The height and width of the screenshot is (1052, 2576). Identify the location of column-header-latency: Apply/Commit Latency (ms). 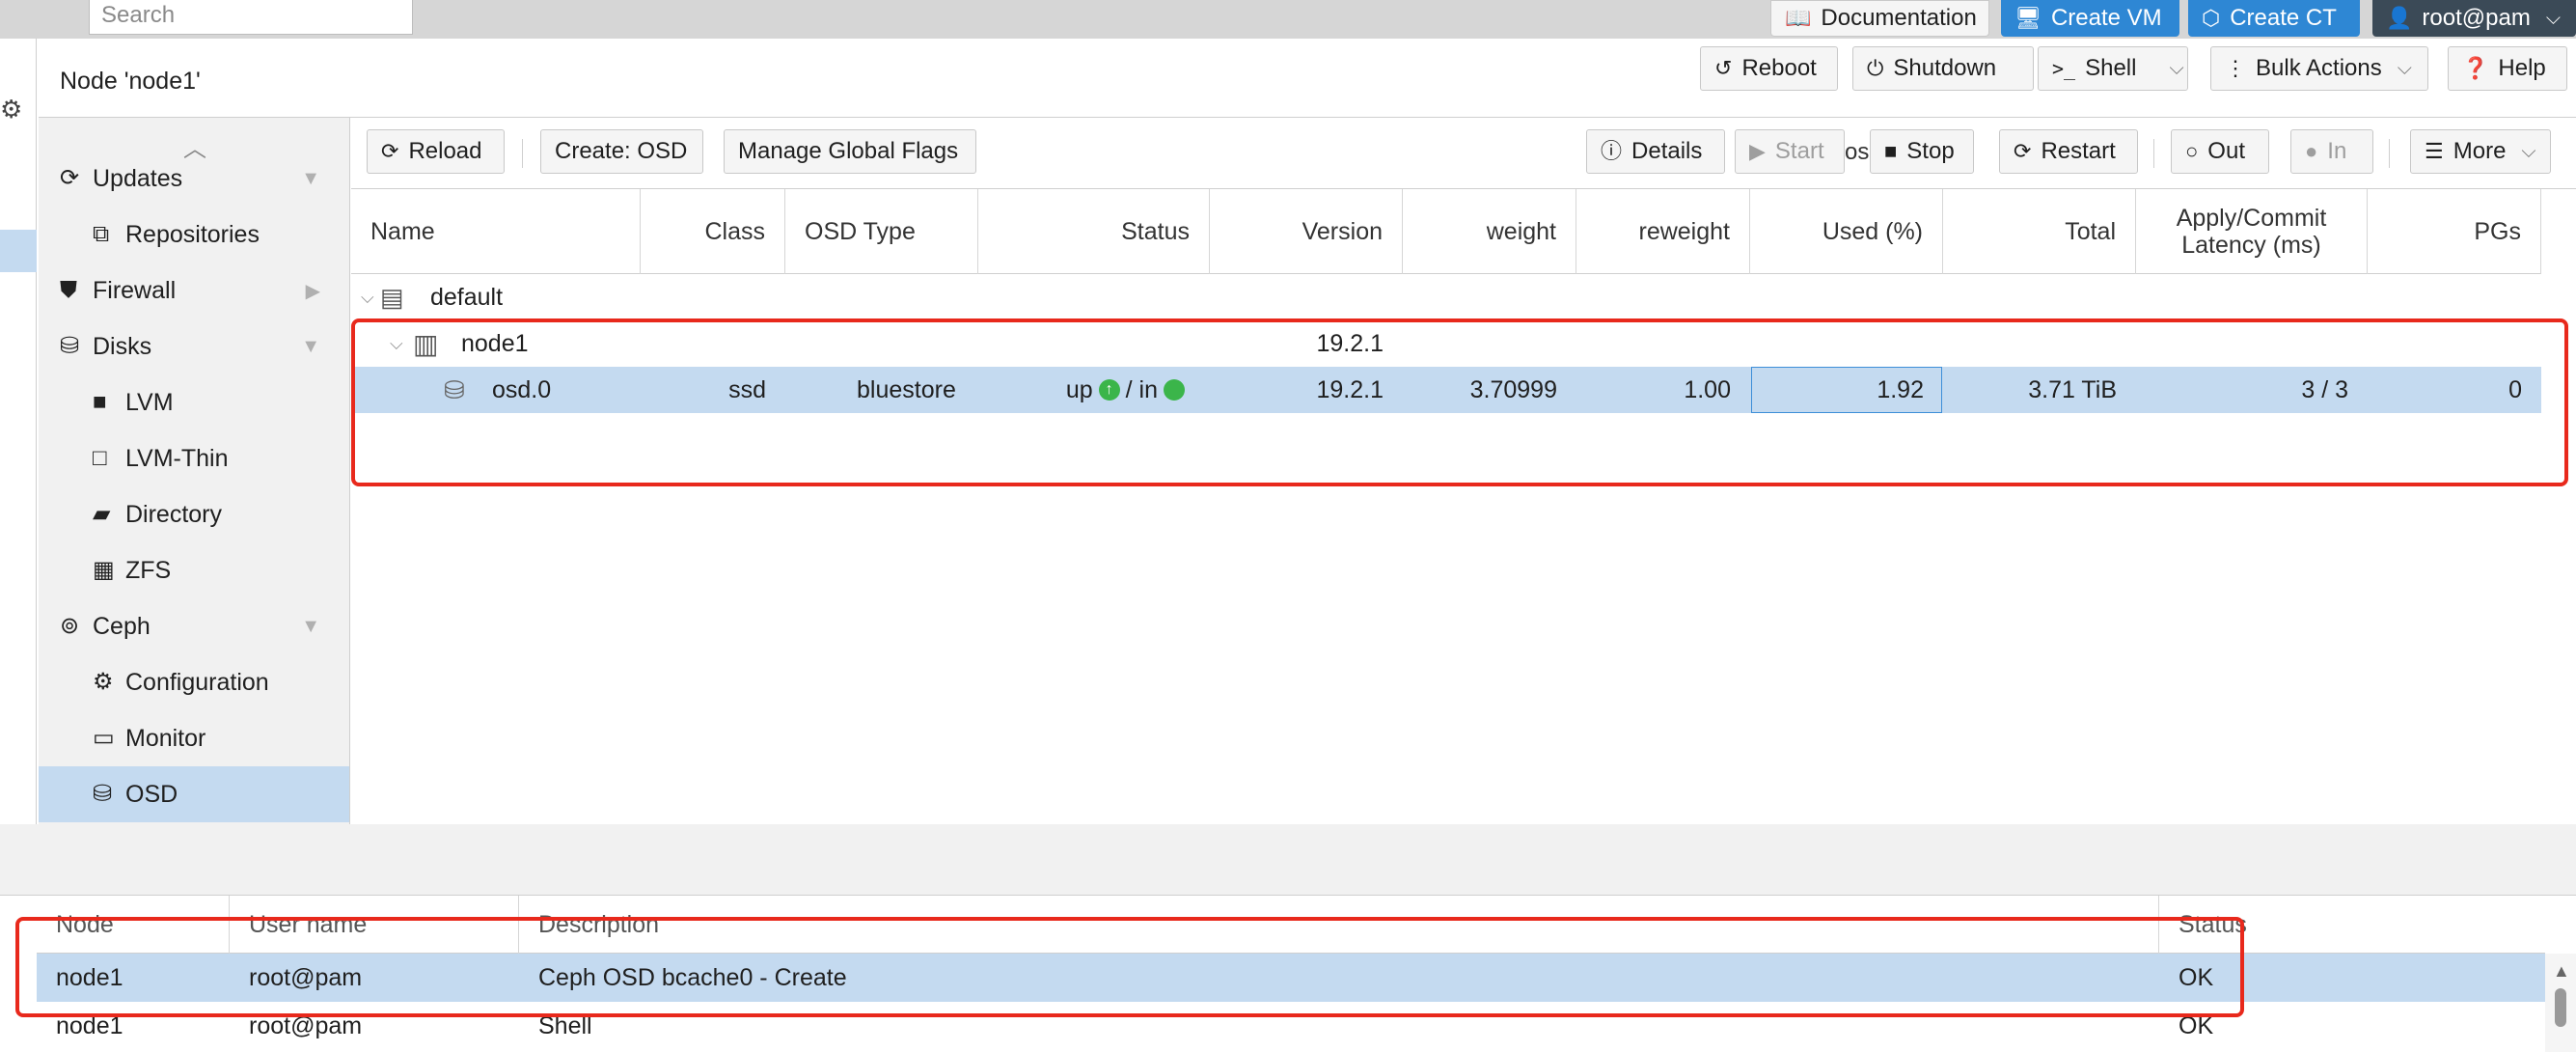
(2252, 232).